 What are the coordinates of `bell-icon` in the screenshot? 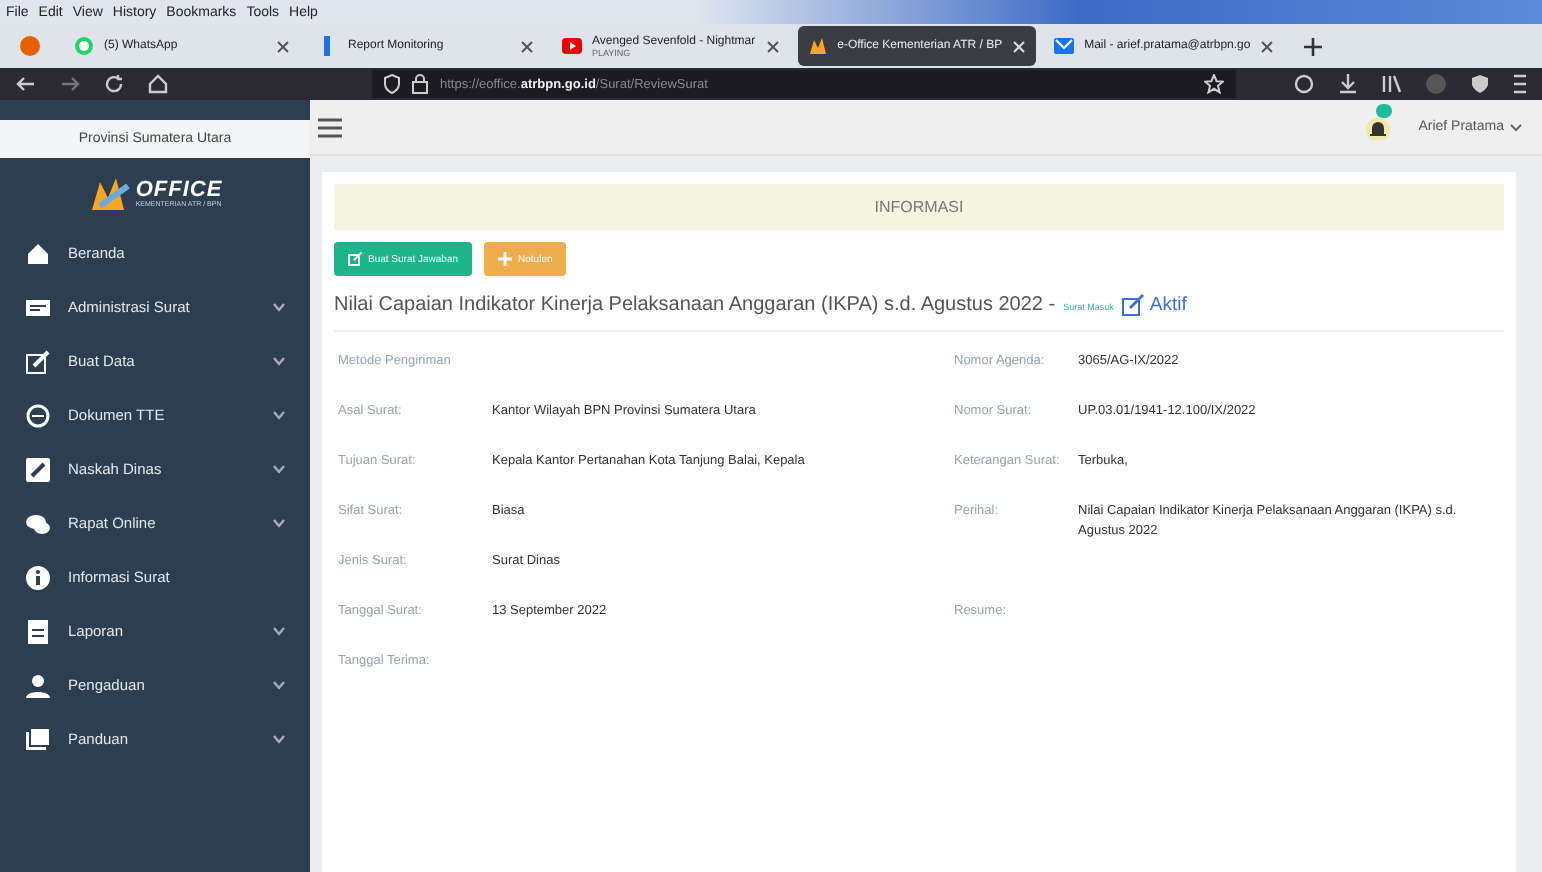 It's located at (1378, 127).